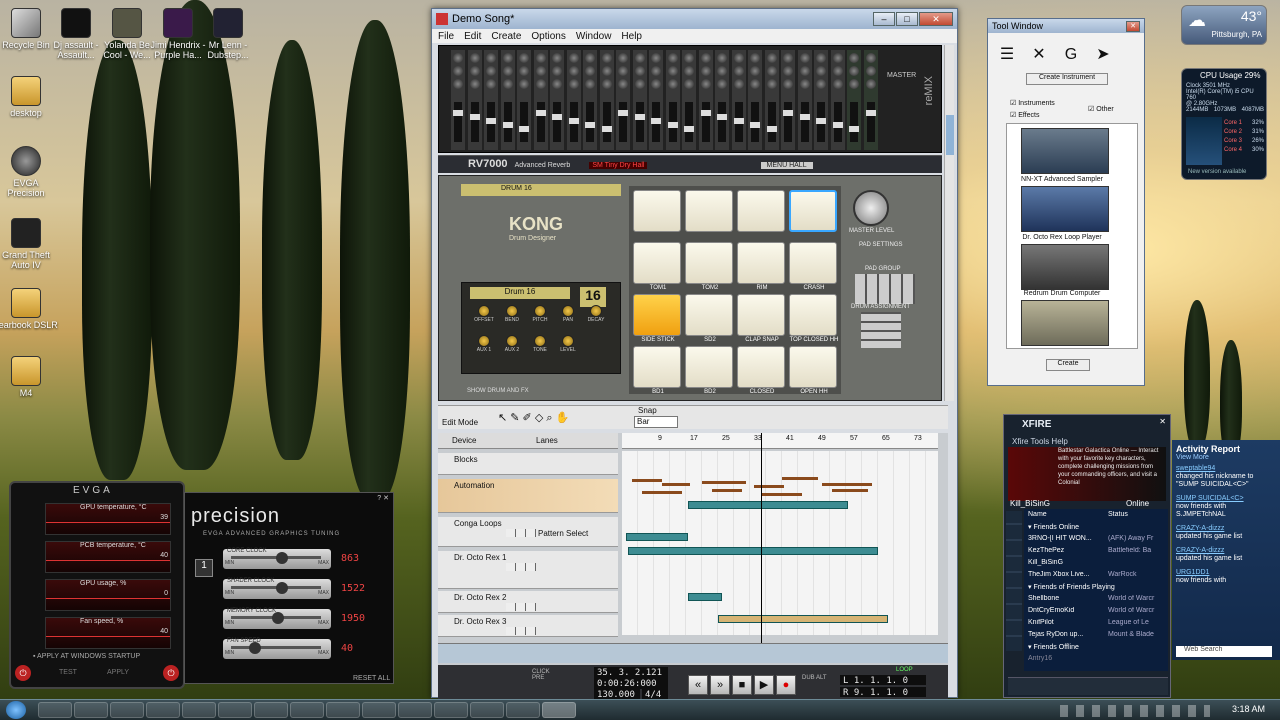 The image size is (1280, 720). What do you see at coordinates (656, 422) in the screenshot?
I see `snap-select: Bar` at bounding box center [656, 422].